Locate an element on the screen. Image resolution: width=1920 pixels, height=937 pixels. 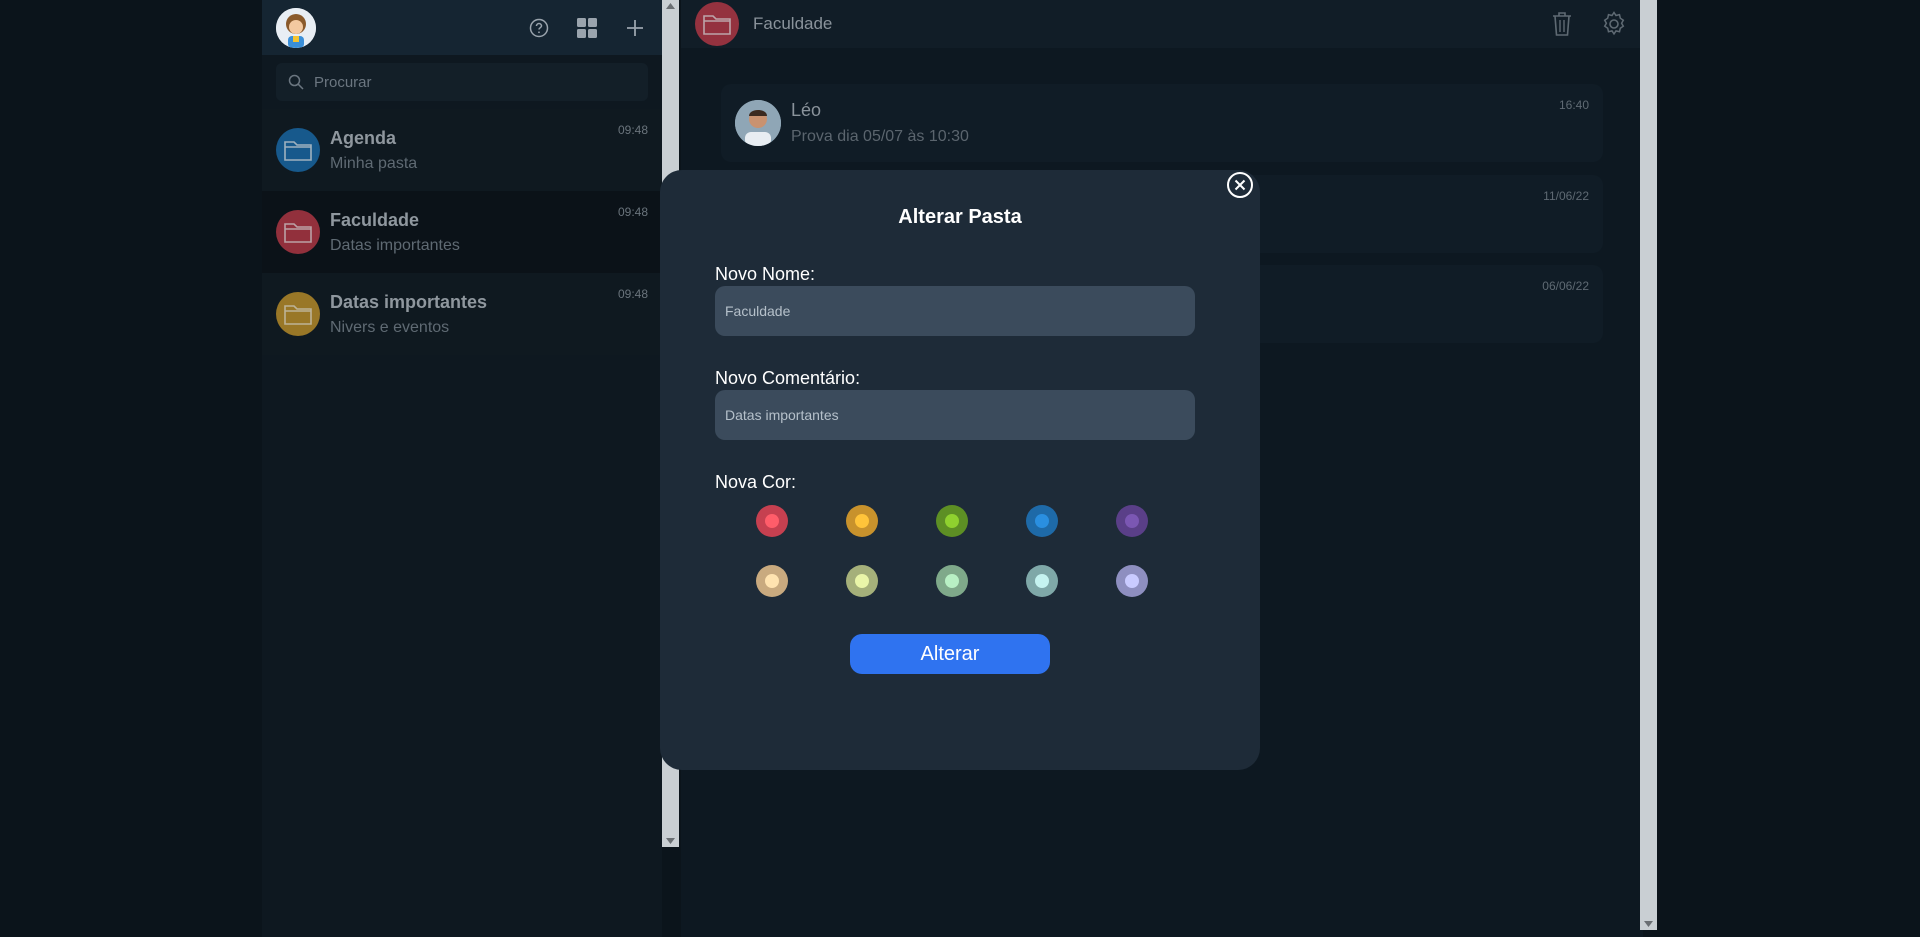
folder-item-agenda: Agenda Minha pasta 09:48 is located at coordinates (462, 150).